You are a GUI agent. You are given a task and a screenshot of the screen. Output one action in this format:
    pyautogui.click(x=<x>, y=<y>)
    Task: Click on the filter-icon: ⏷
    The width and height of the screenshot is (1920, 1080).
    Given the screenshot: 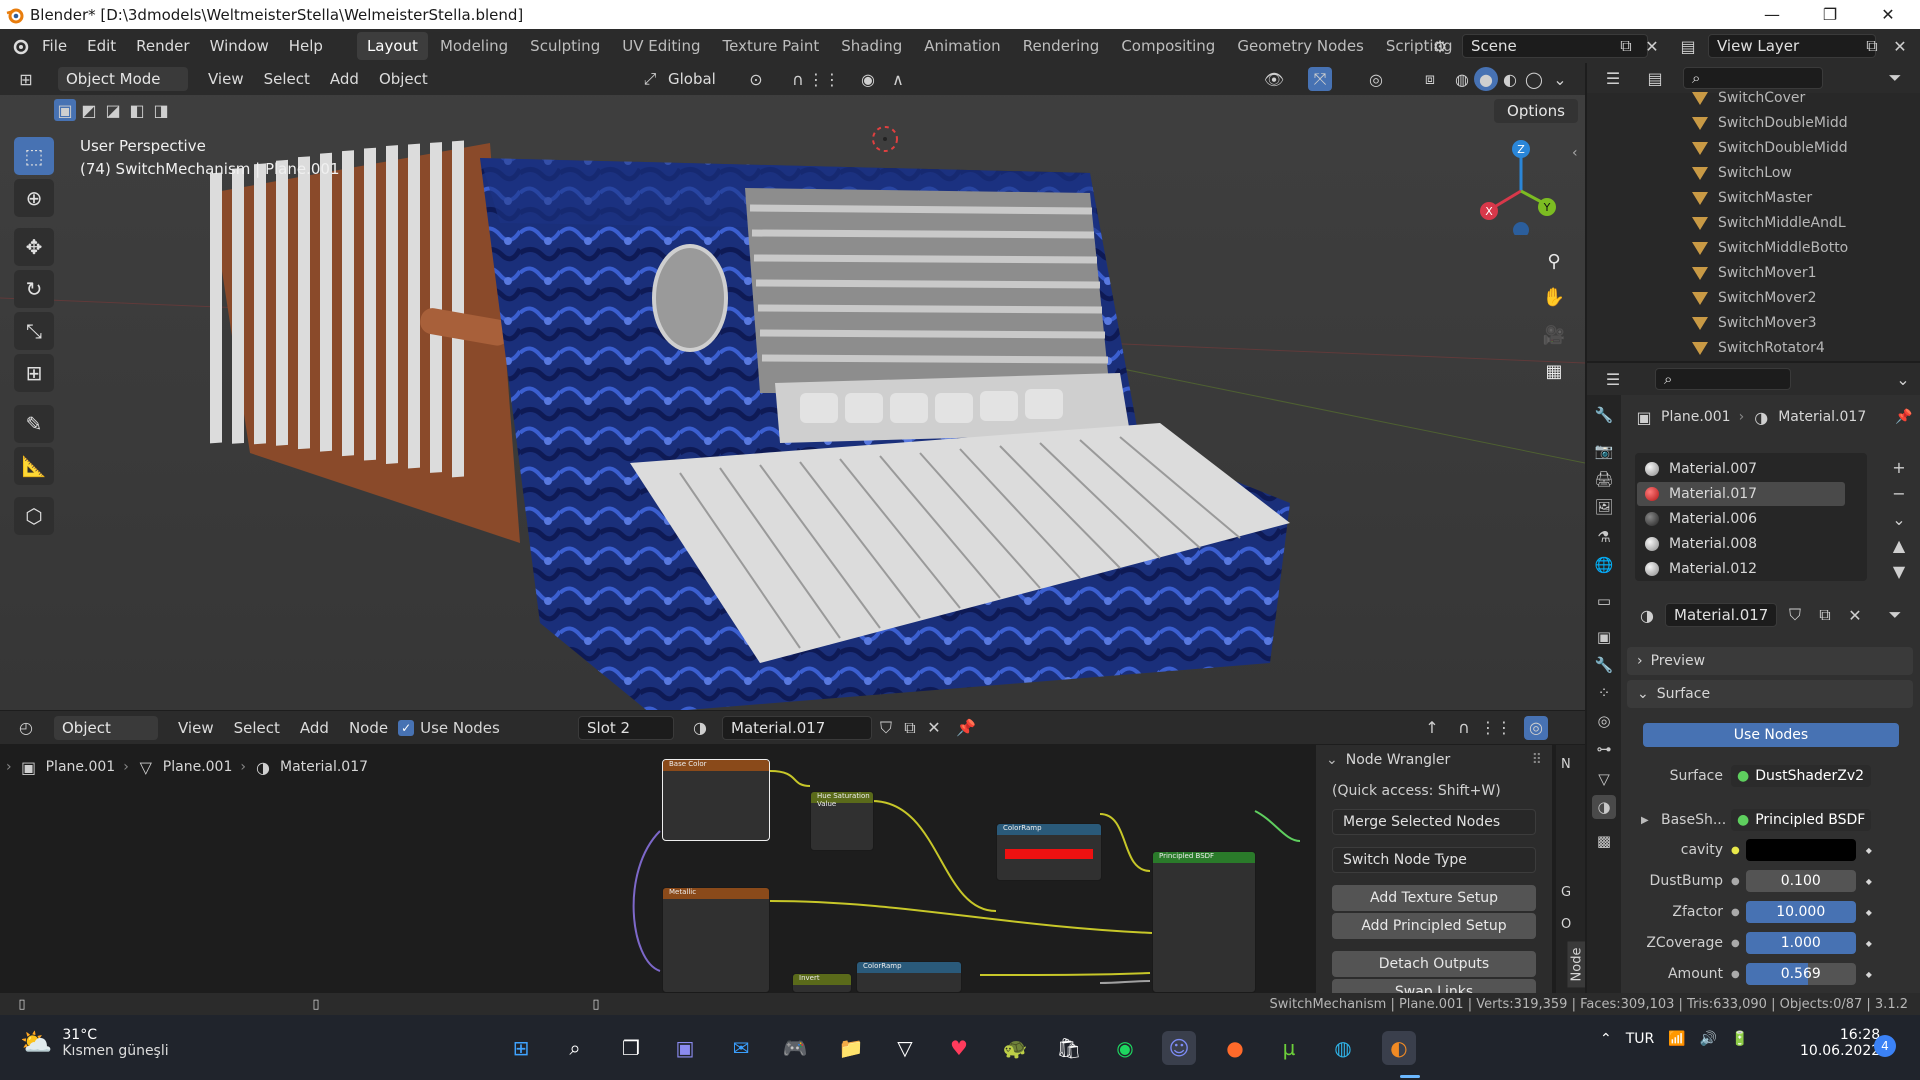 What is the action you would take?
    pyautogui.click(x=1895, y=78)
    